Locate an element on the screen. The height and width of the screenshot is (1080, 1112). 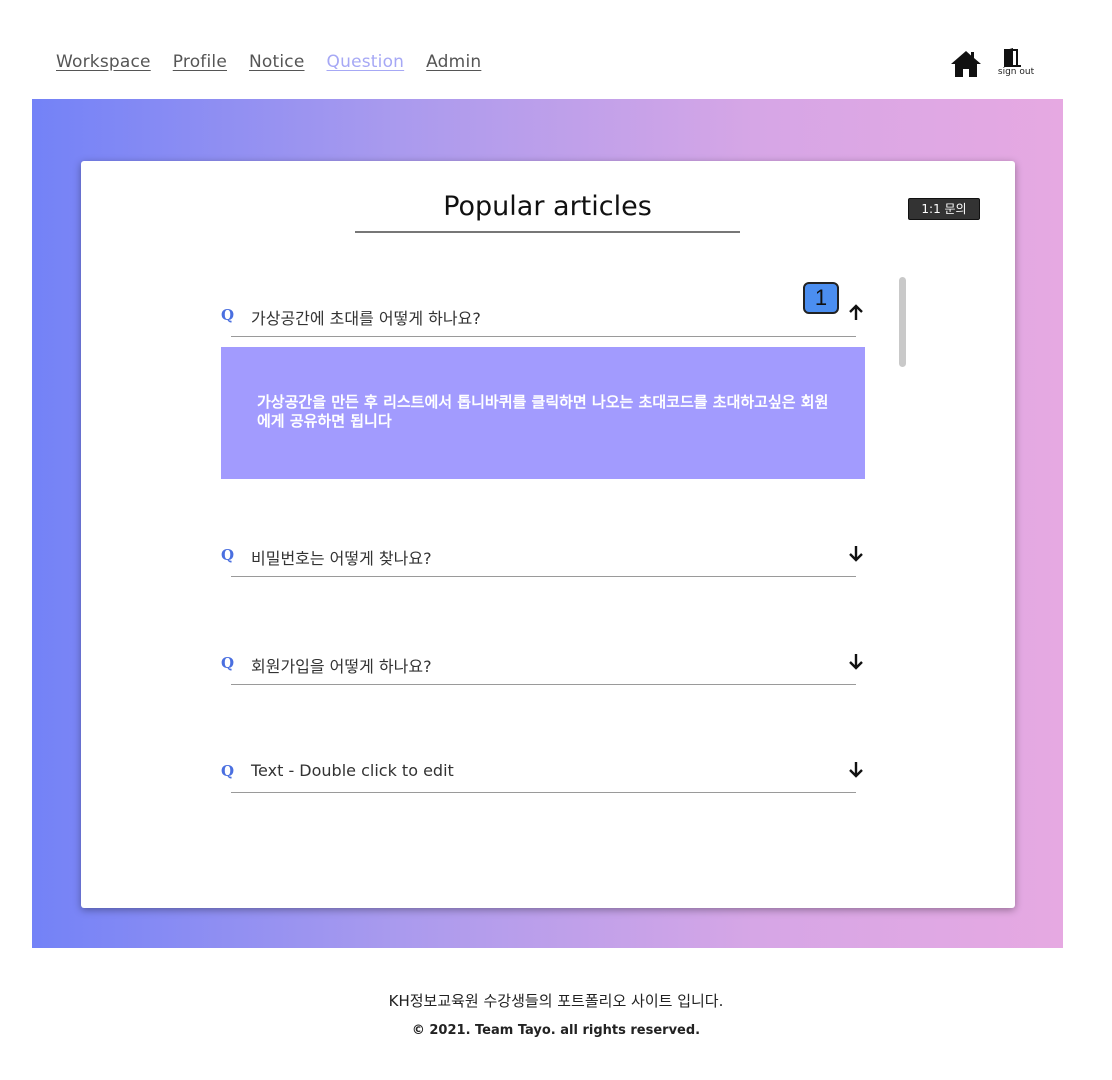
nav-links: Workspace Profile Notice Question Admin is located at coordinates (268, 62).